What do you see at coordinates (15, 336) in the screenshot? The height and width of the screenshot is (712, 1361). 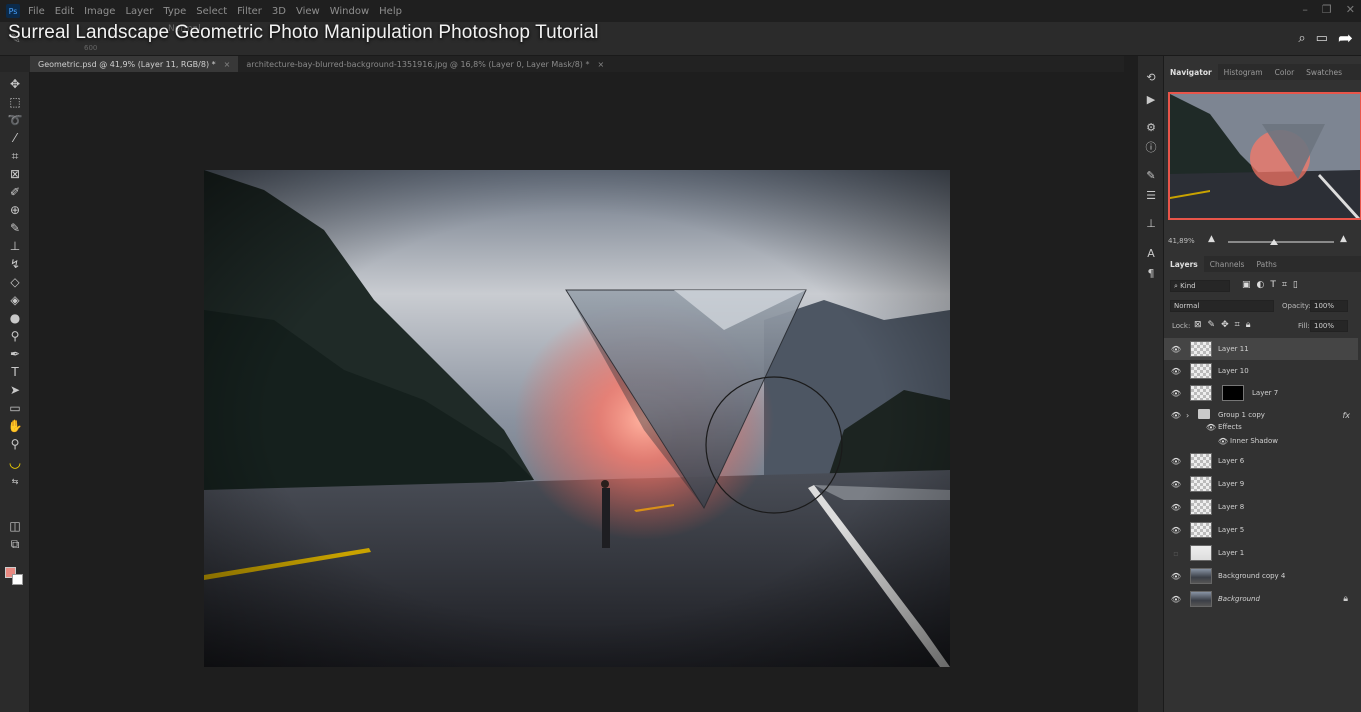 I see `dodge-tool-icon: ⚲` at bounding box center [15, 336].